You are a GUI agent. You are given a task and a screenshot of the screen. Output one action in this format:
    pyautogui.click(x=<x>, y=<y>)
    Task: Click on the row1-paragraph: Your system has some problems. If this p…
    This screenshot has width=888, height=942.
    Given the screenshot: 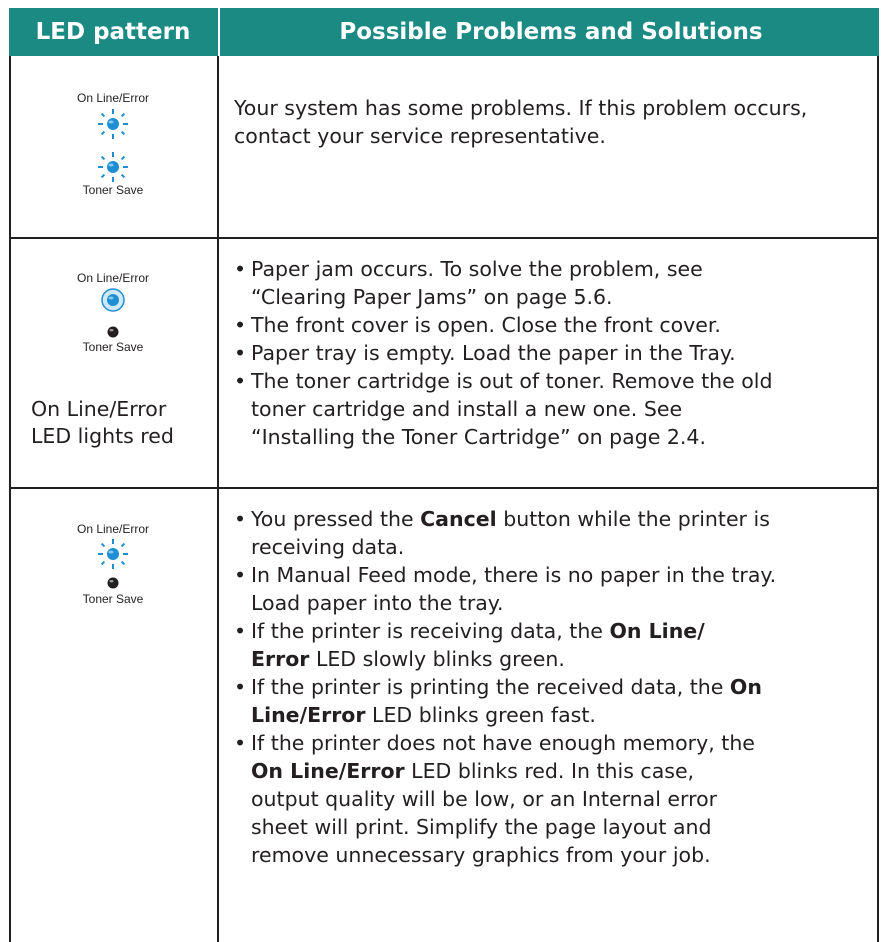 What is the action you would take?
    pyautogui.click(x=521, y=122)
    